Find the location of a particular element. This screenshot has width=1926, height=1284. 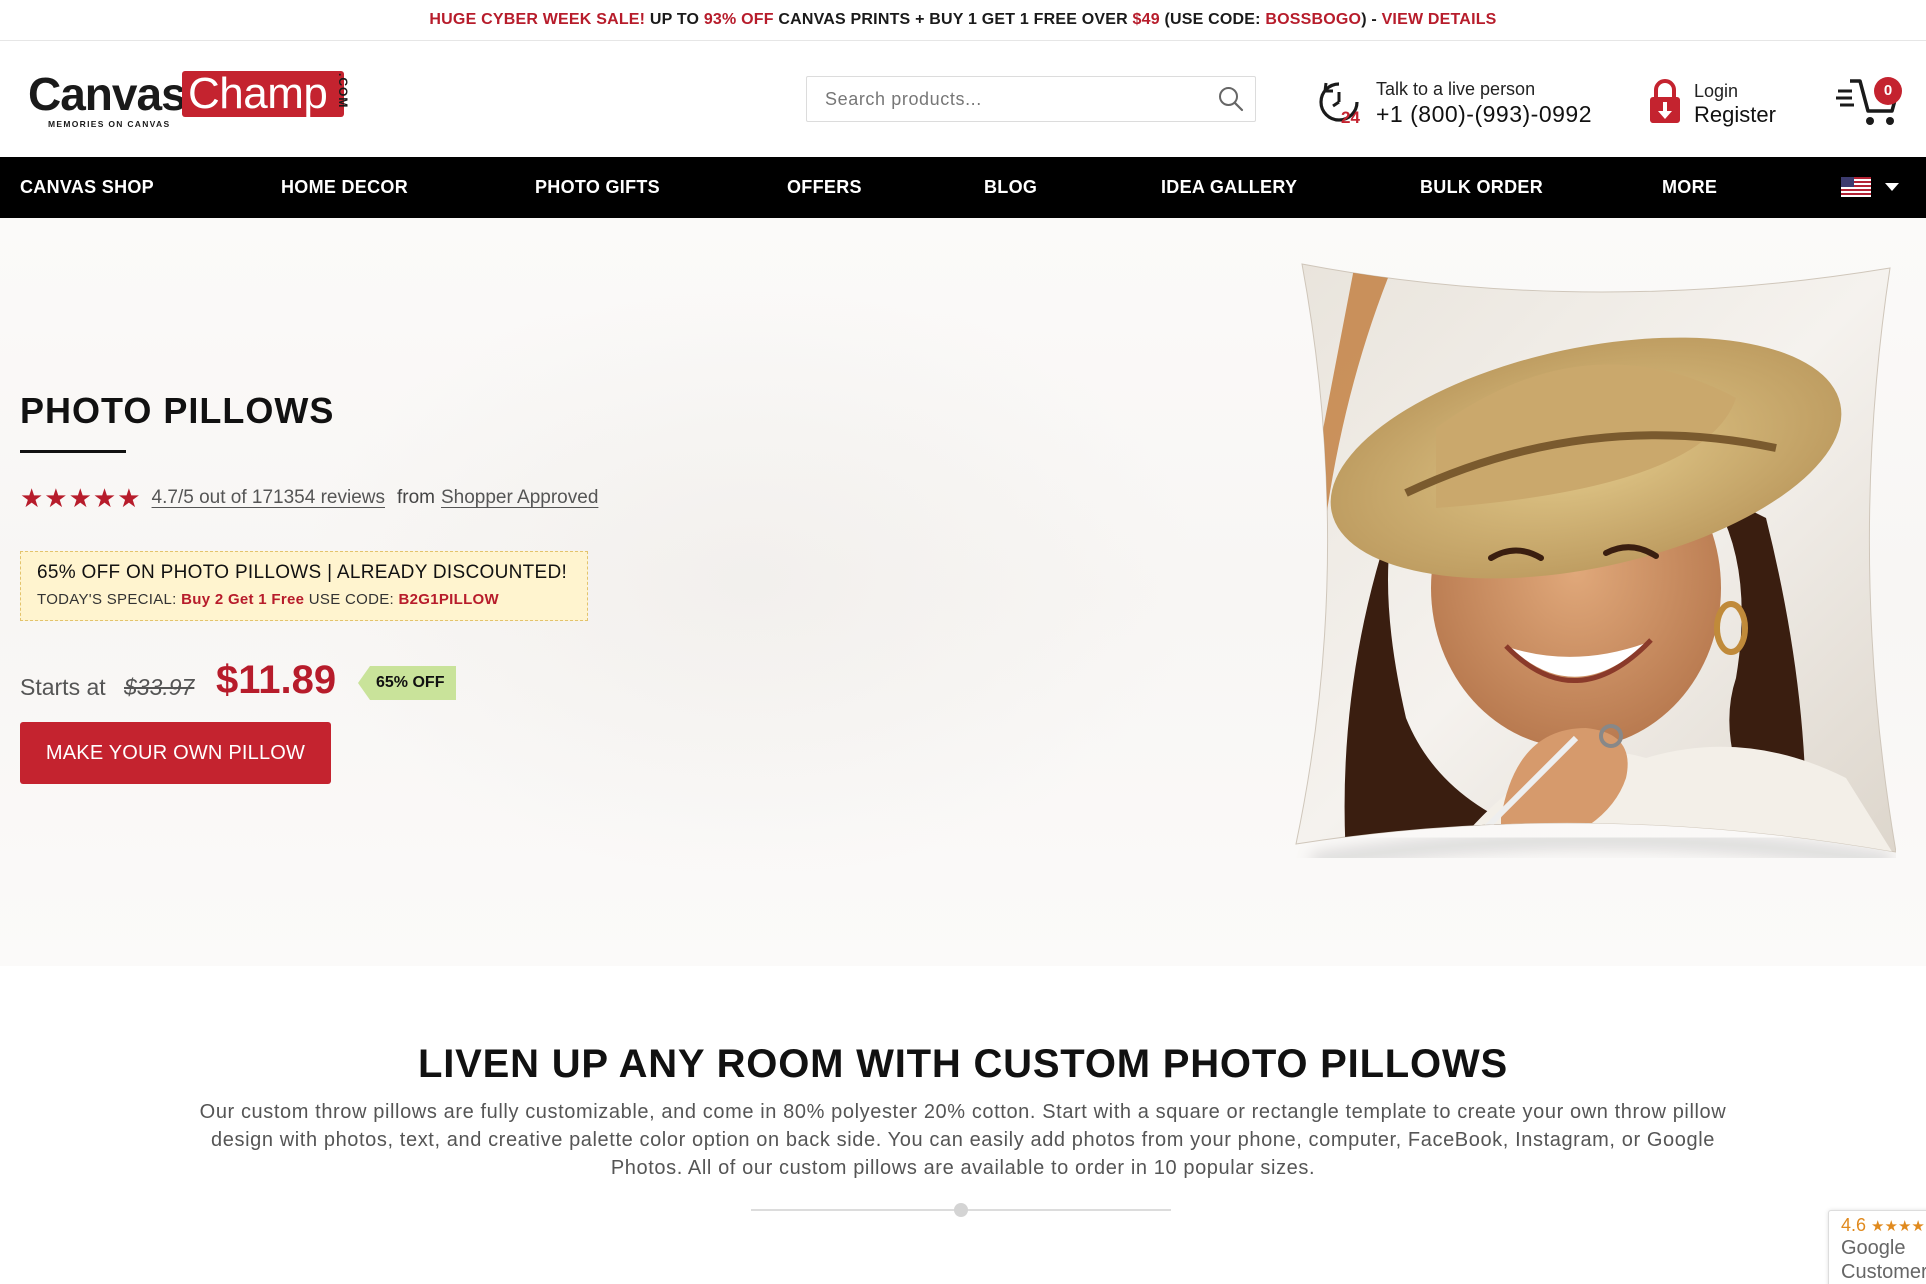

cart-count-badge: 0 is located at coordinates (1888, 91).